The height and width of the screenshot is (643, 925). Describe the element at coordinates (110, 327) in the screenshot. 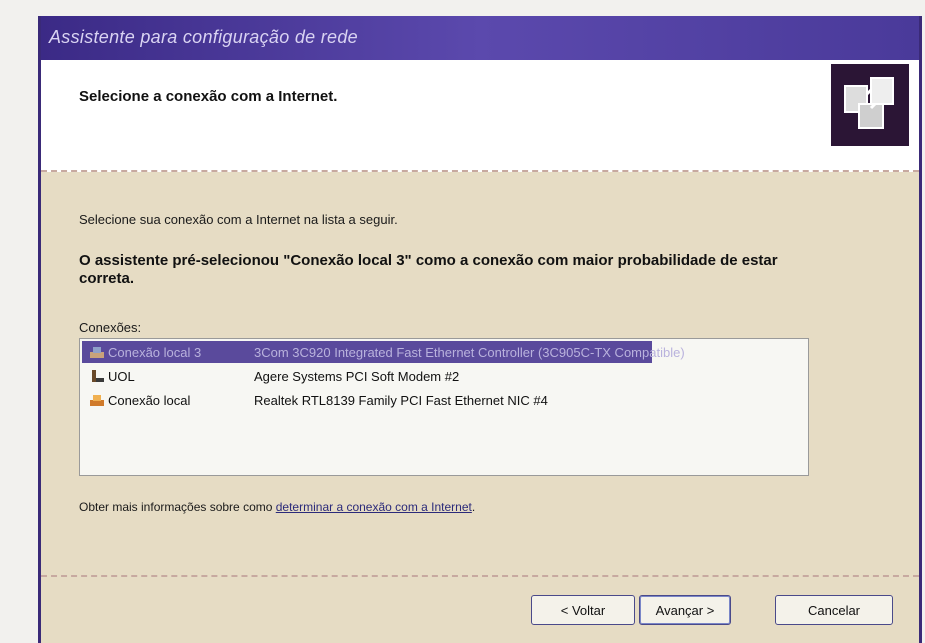

I see `connections-label: Conexões:` at that location.